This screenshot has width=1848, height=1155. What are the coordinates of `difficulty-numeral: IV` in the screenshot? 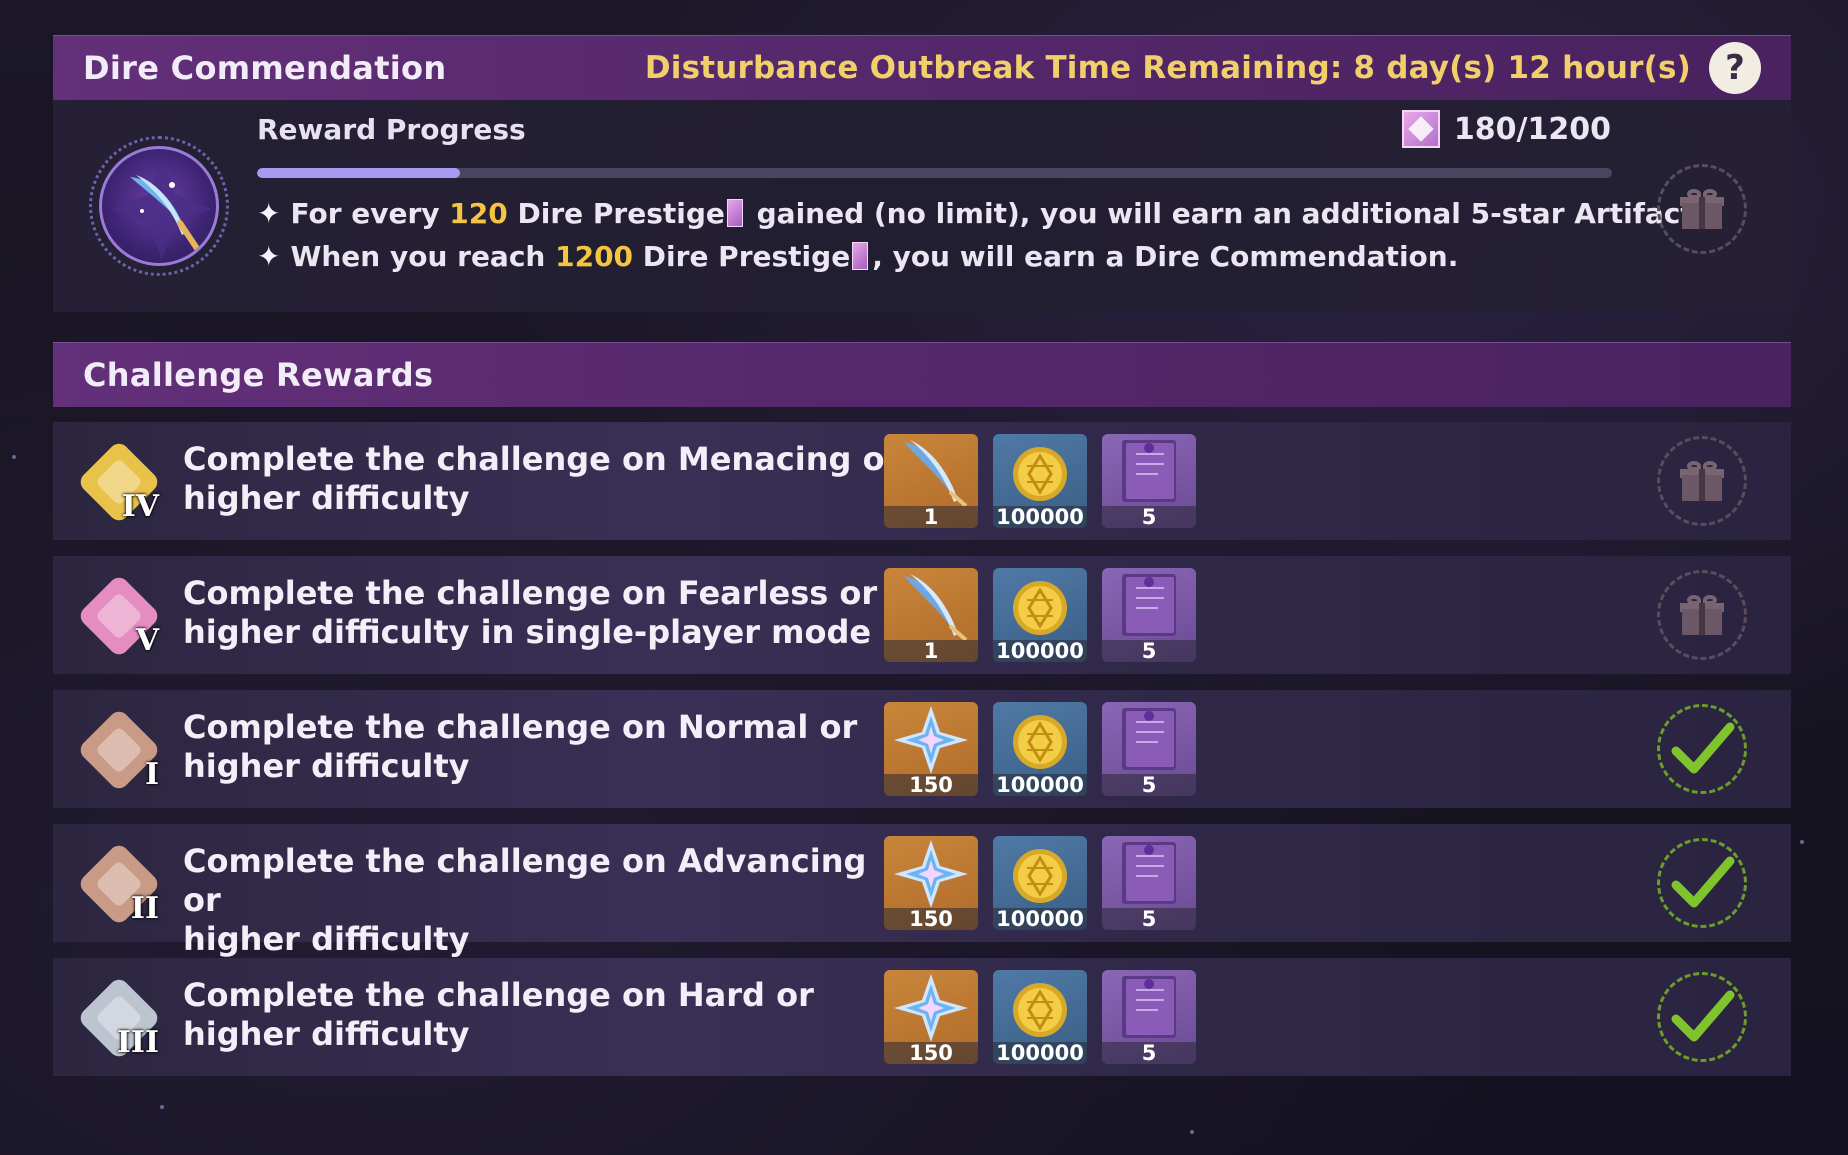 It's located at (140, 506).